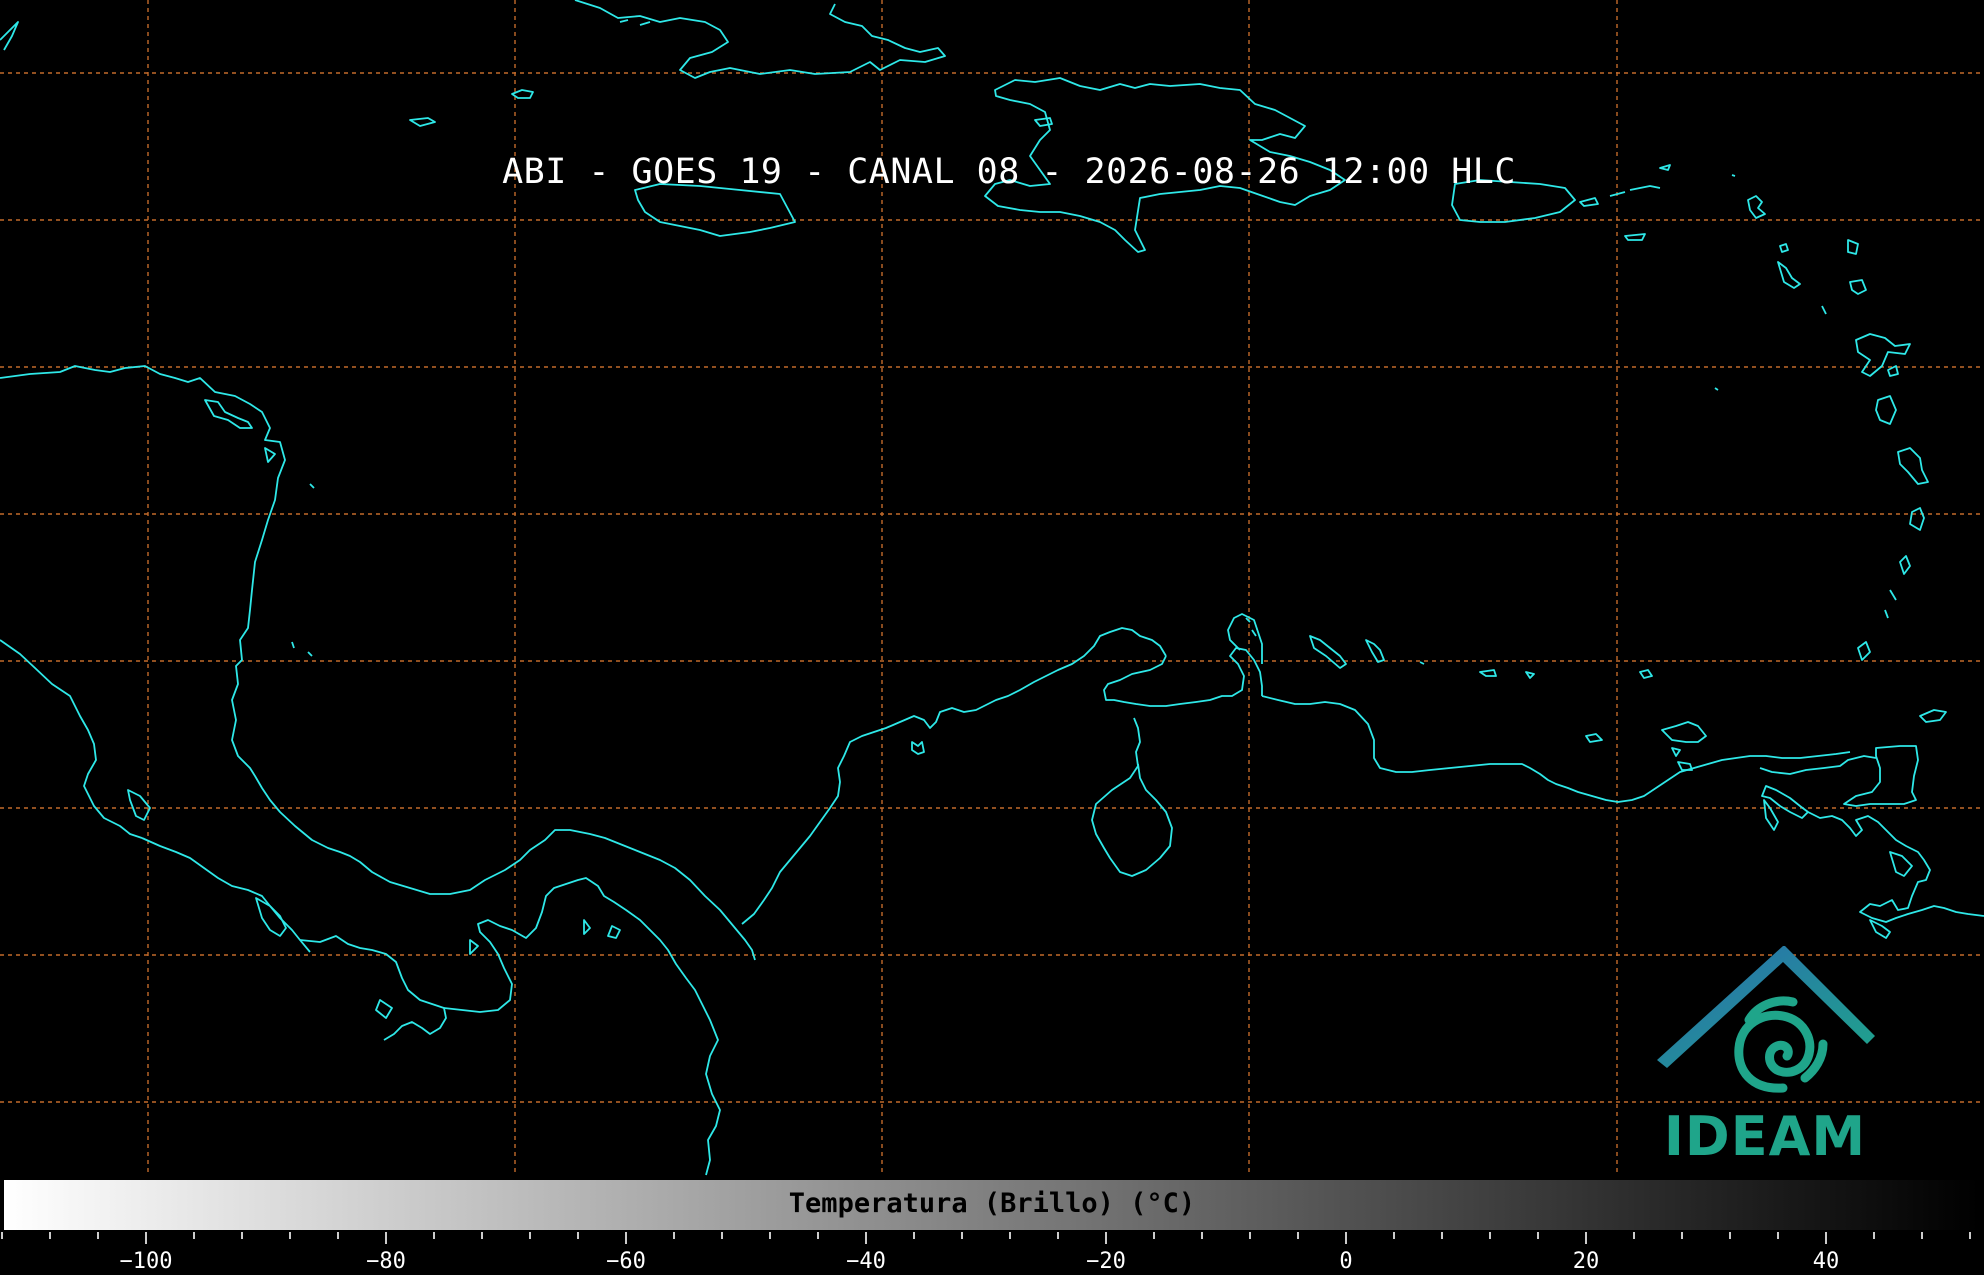 This screenshot has width=1984, height=1275. I want to click on coastline-tobago, so click(1933, 716).